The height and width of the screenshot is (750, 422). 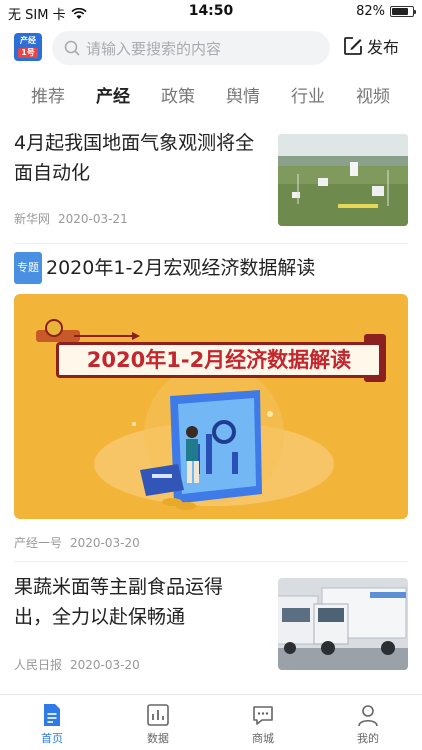 I want to click on publish-button: 发布, so click(x=370, y=46).